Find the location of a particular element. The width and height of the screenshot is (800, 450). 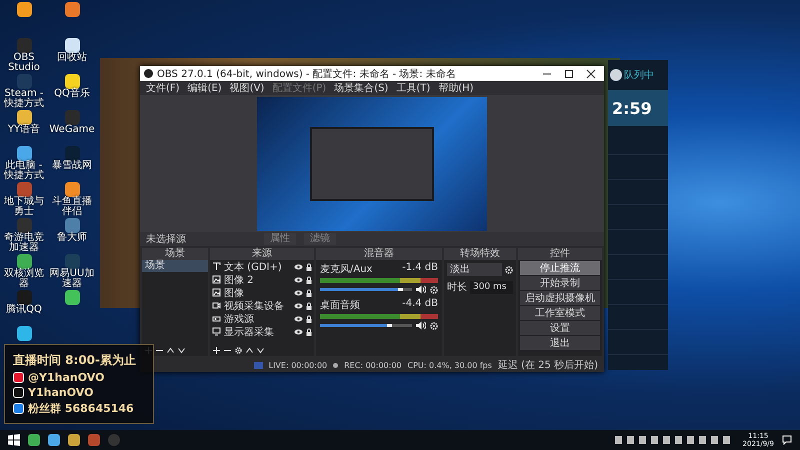

panel-title: 来源 is located at coordinates (262, 254).